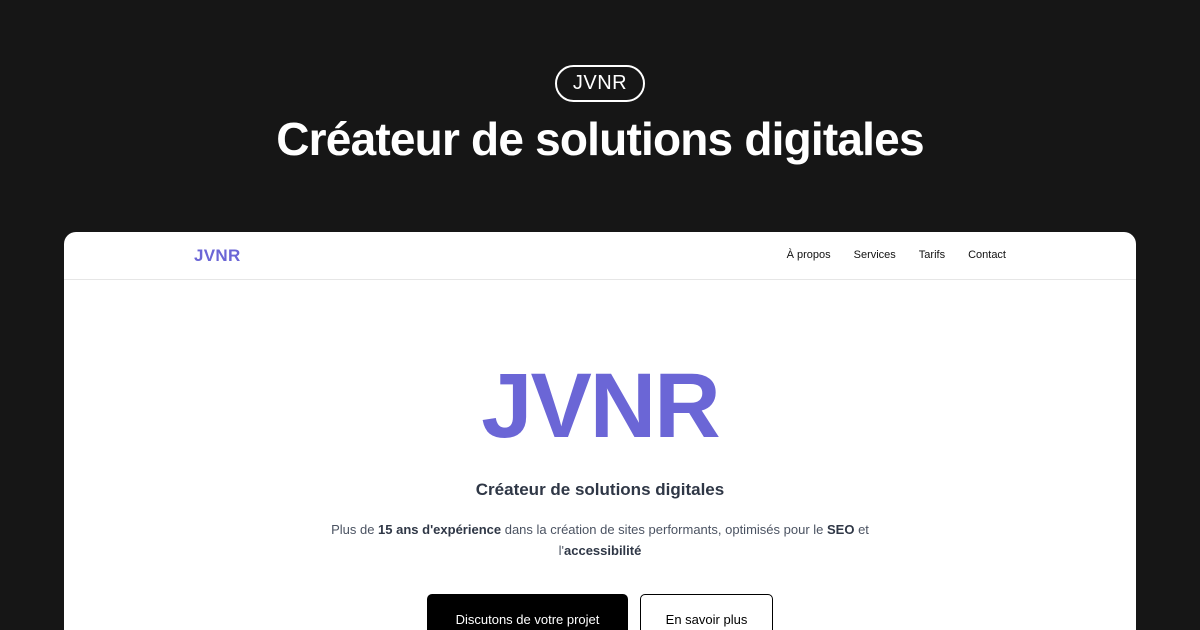  What do you see at coordinates (600, 489) in the screenshot?
I see `hero-subtitle: Créateur de solutions digitales` at bounding box center [600, 489].